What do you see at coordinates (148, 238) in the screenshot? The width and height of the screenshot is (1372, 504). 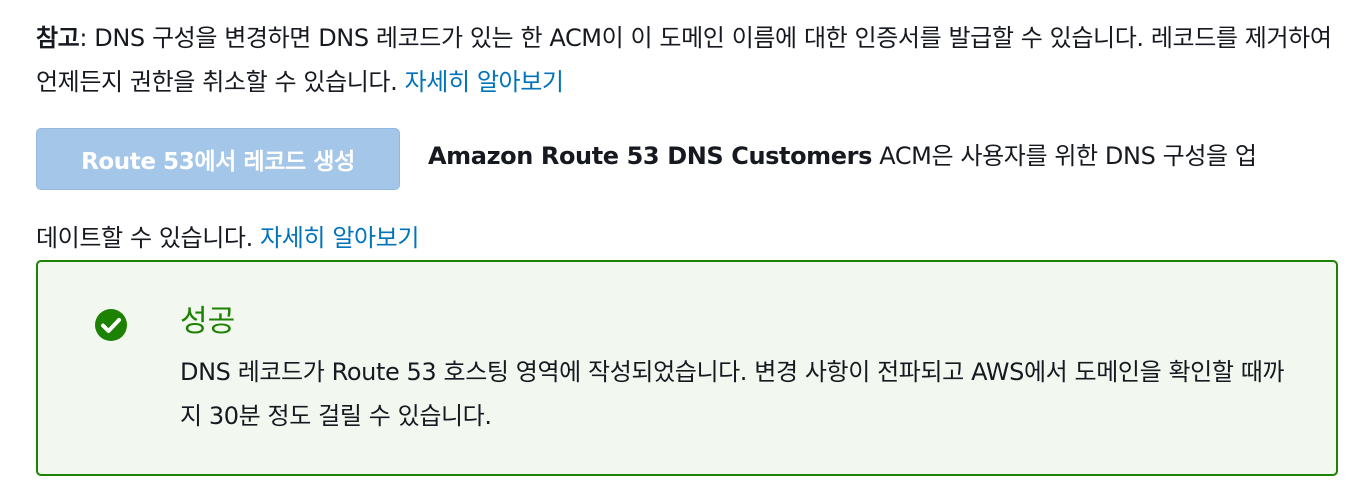 I see `route53-text-line2: 데이트할 수 있습니다.` at bounding box center [148, 238].